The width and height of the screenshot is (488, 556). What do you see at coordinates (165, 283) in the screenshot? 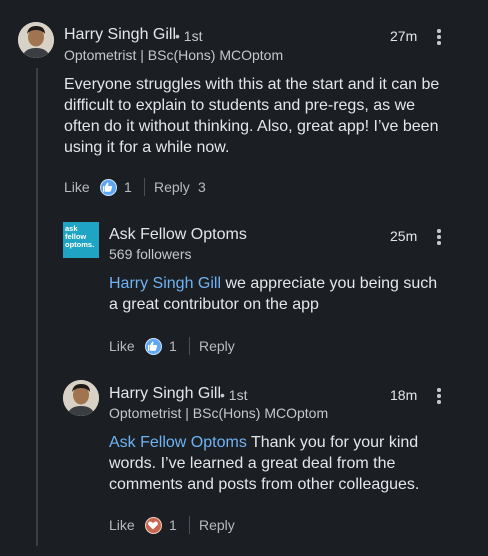
I see `mention-link: Harry Singh Gill` at bounding box center [165, 283].